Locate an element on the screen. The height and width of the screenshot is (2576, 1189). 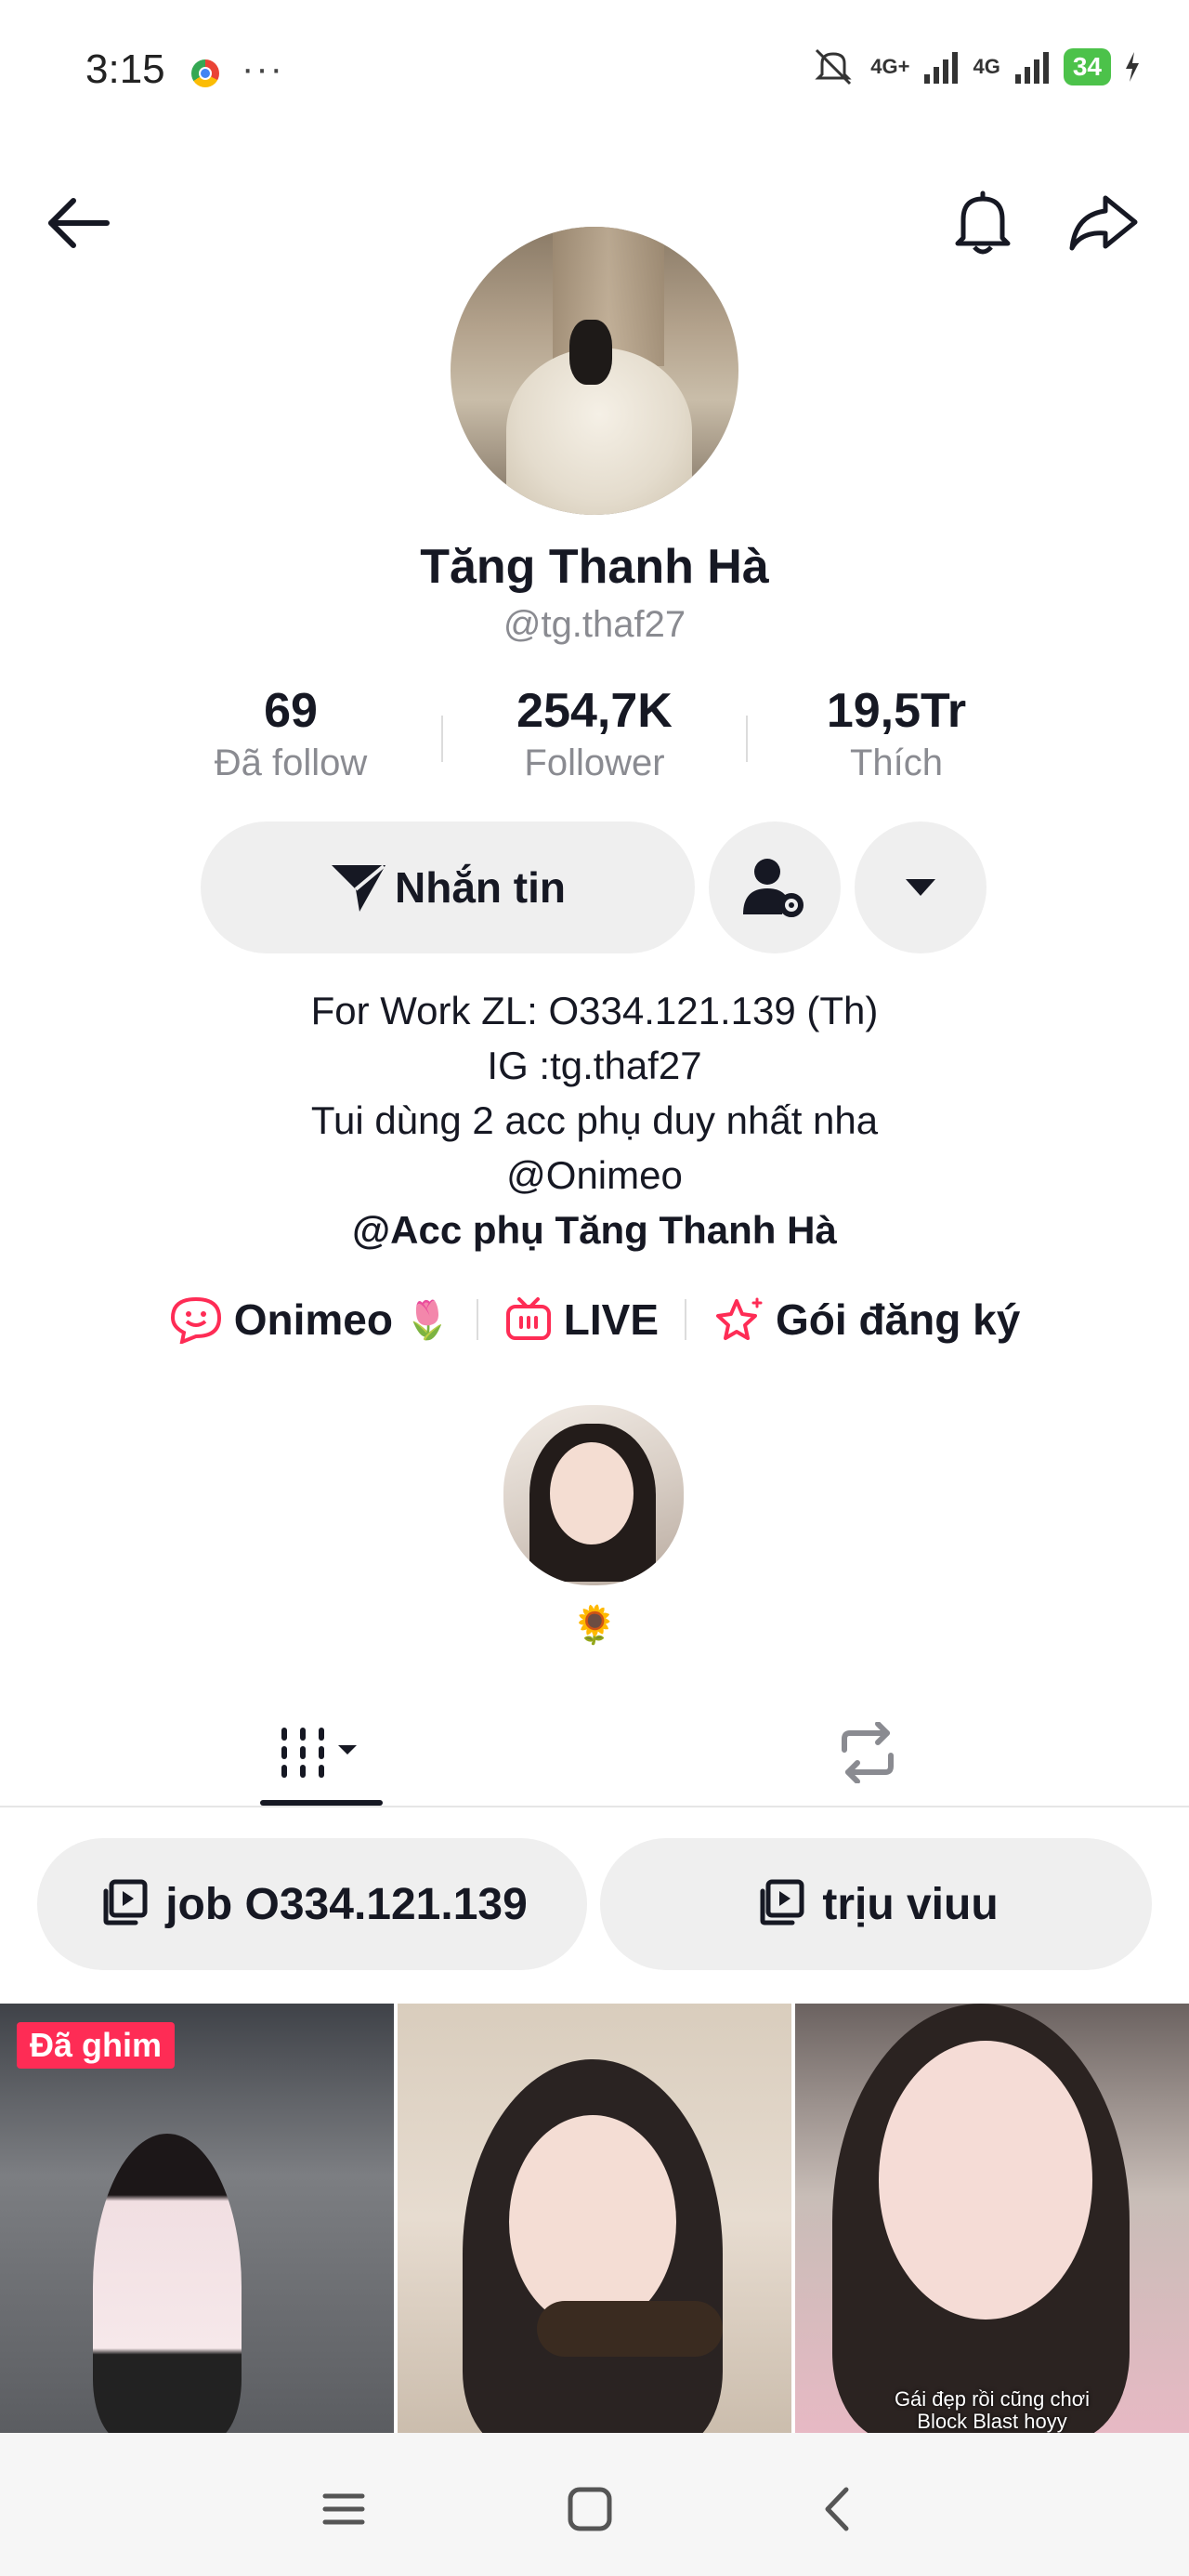
menu-lines-icon is located at coordinates (344, 2509).